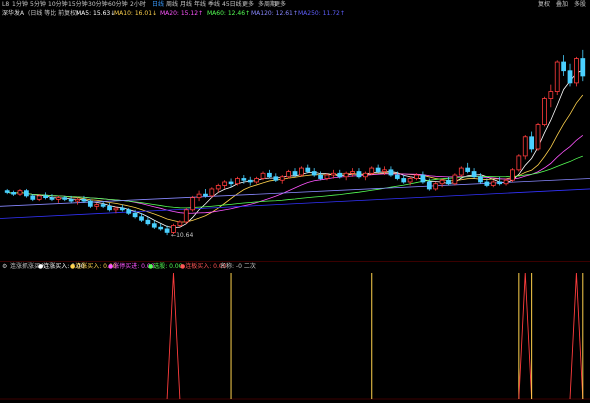  What do you see at coordinates (544, 4) in the screenshot?
I see `toolbar-right-button: 复权` at bounding box center [544, 4].